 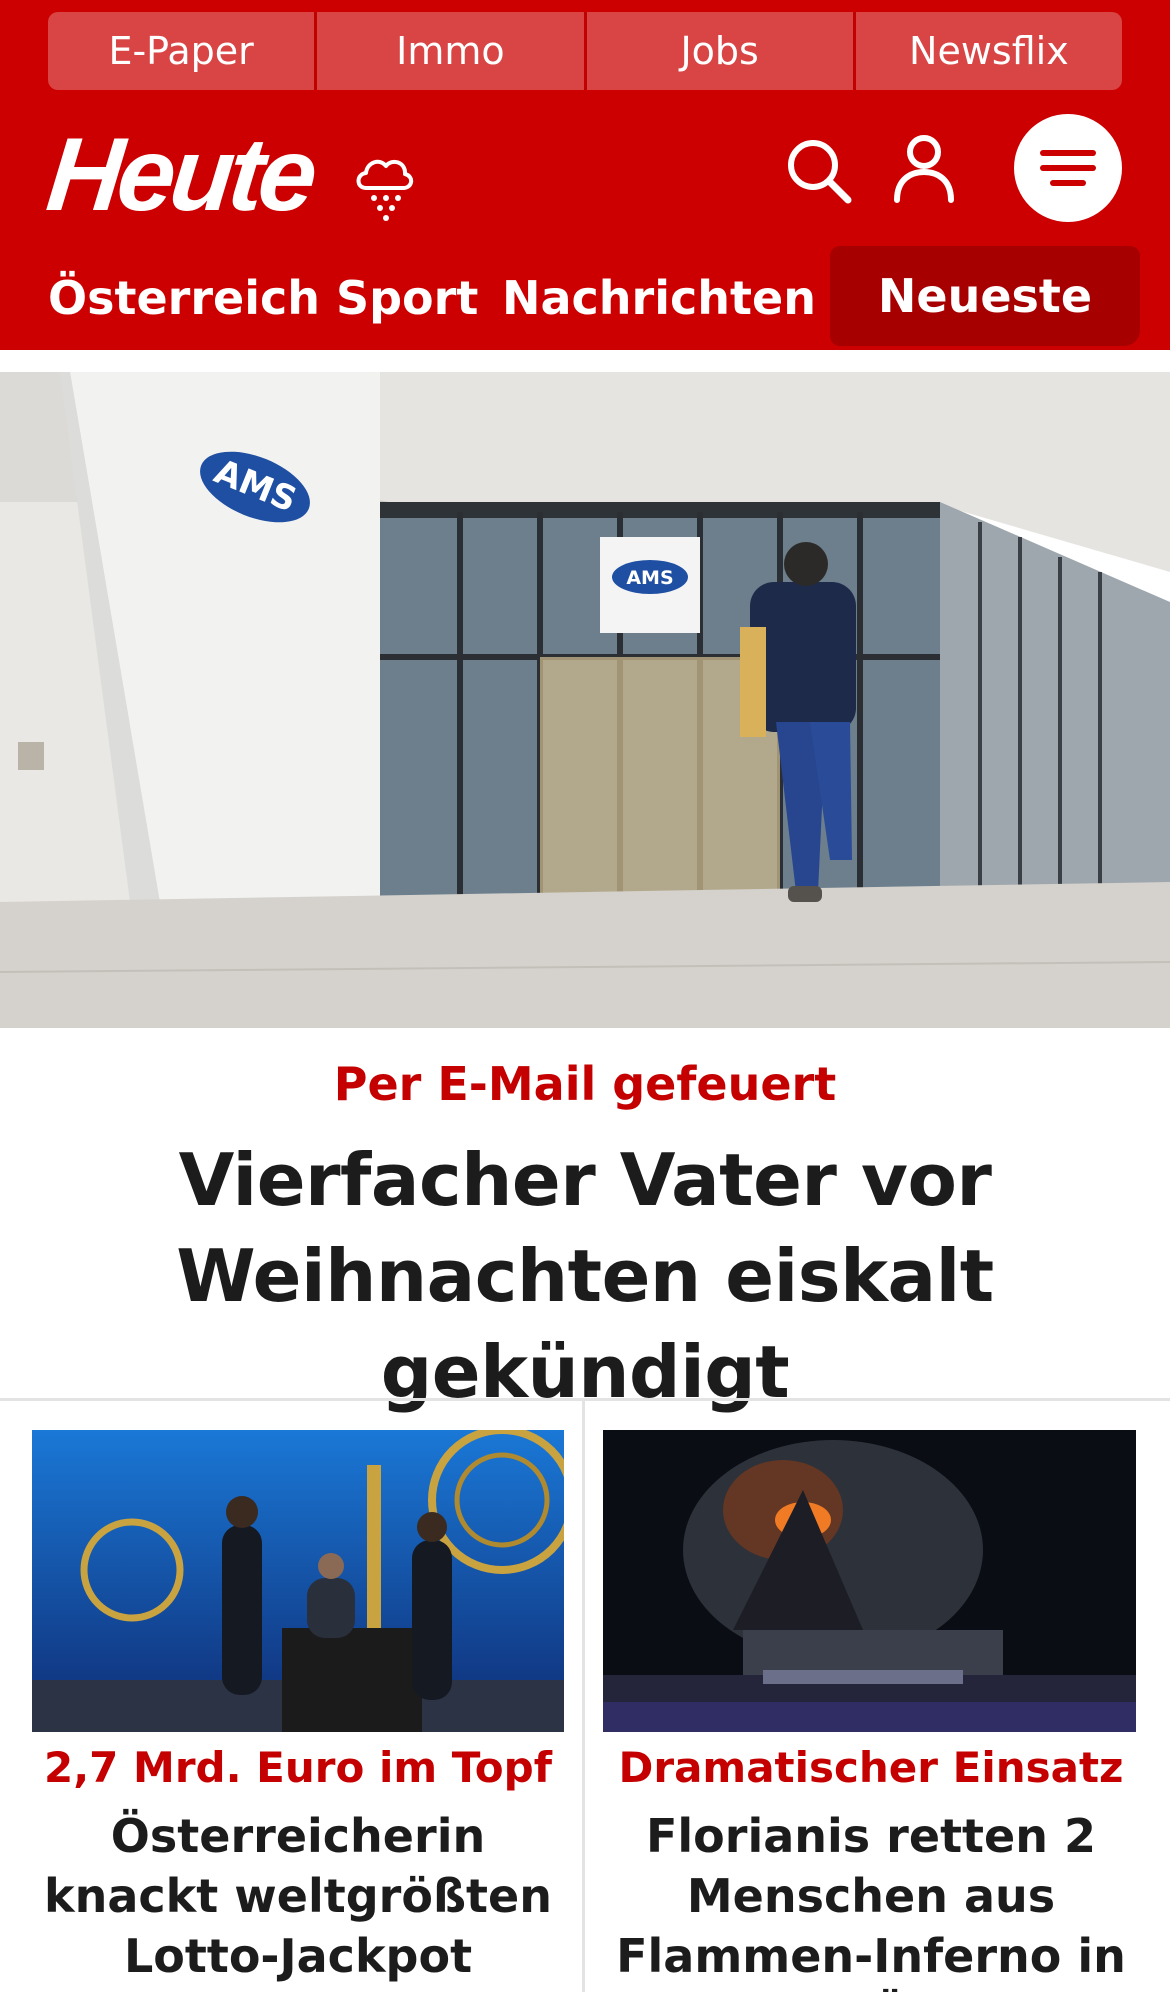 I want to click on main-nav: Österreich Sport Nachrichten Neueste, so click(x=585, y=298).